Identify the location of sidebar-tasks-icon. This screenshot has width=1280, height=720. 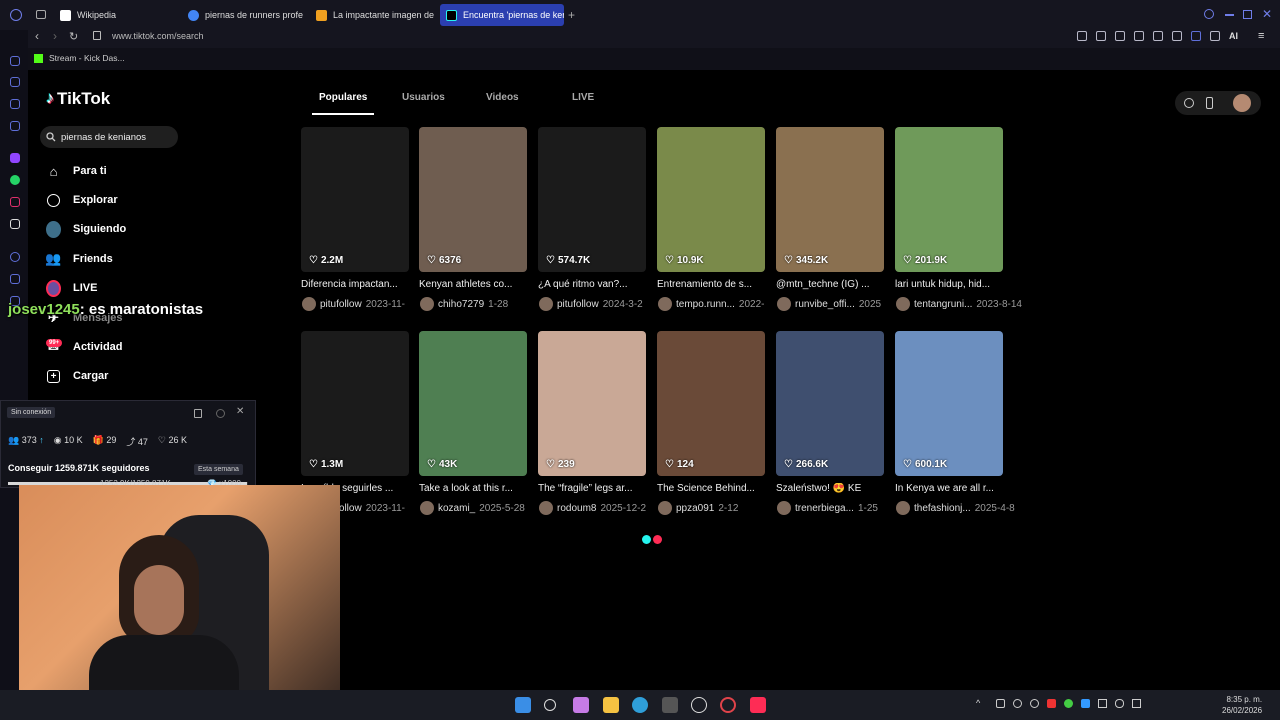
(15, 279).